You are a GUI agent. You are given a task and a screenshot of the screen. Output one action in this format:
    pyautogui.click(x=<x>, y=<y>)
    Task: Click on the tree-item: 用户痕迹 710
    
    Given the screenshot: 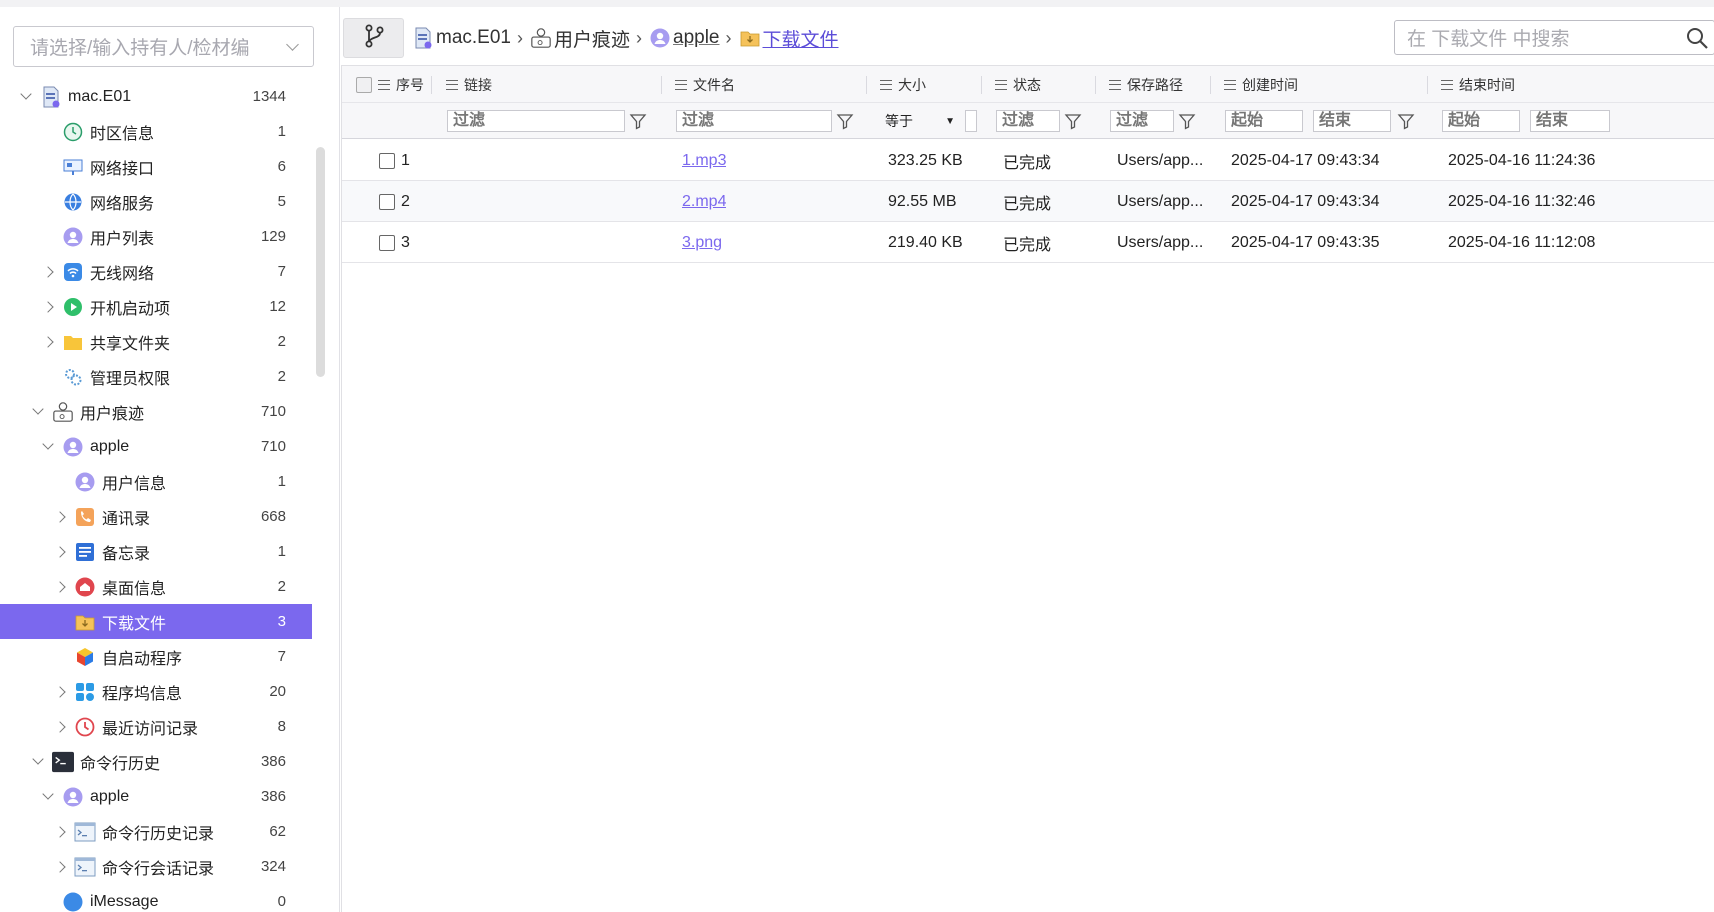 What is the action you would take?
    pyautogui.click(x=156, y=411)
    